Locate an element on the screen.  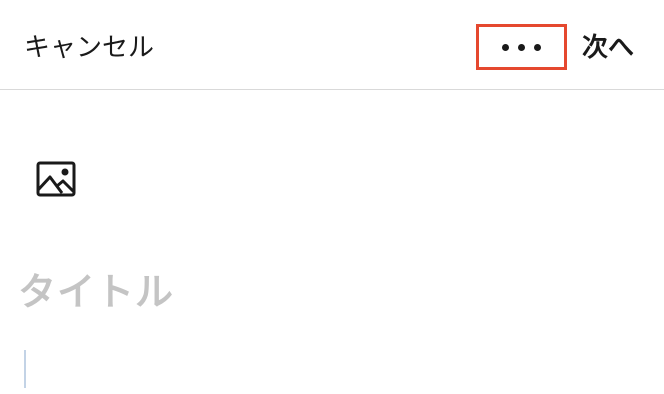
title-input: タイトル is located at coordinates (96, 292).